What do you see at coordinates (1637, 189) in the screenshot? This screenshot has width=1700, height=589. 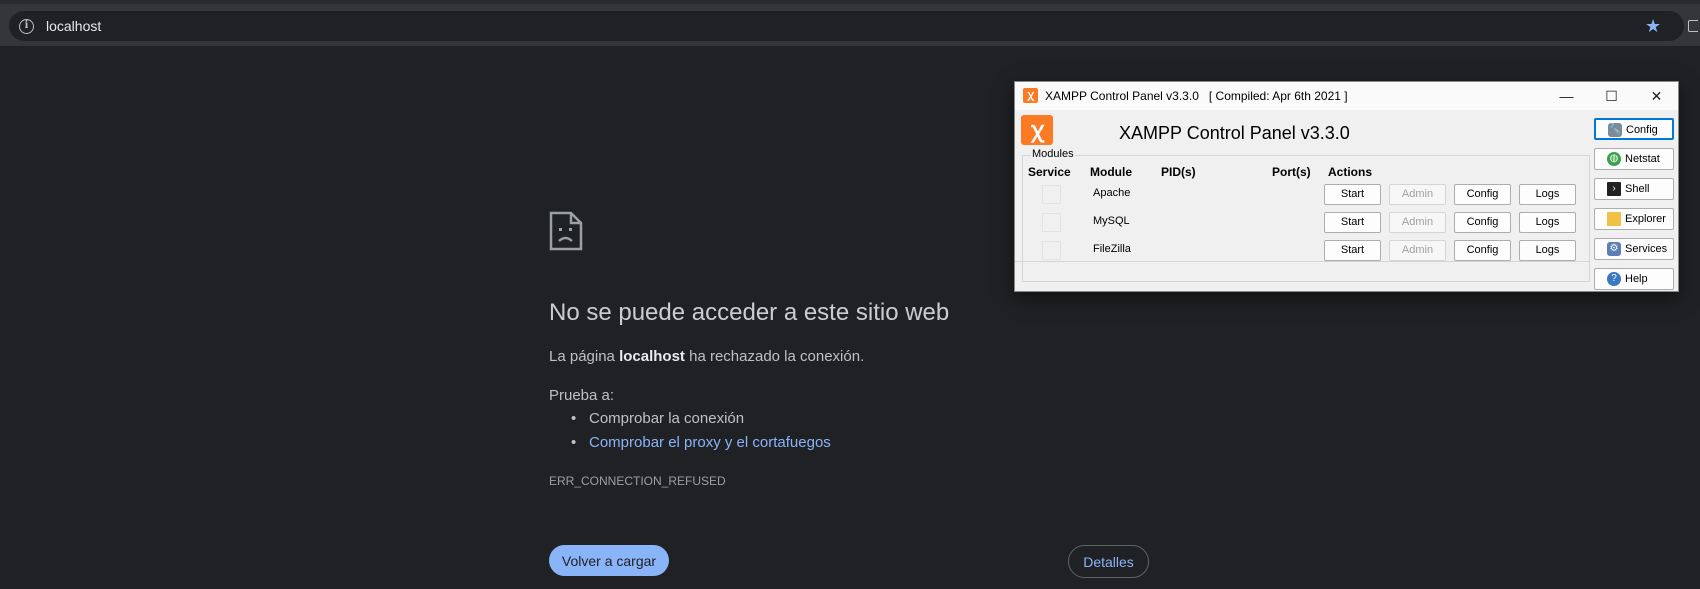 I see `shell-label: Shell` at bounding box center [1637, 189].